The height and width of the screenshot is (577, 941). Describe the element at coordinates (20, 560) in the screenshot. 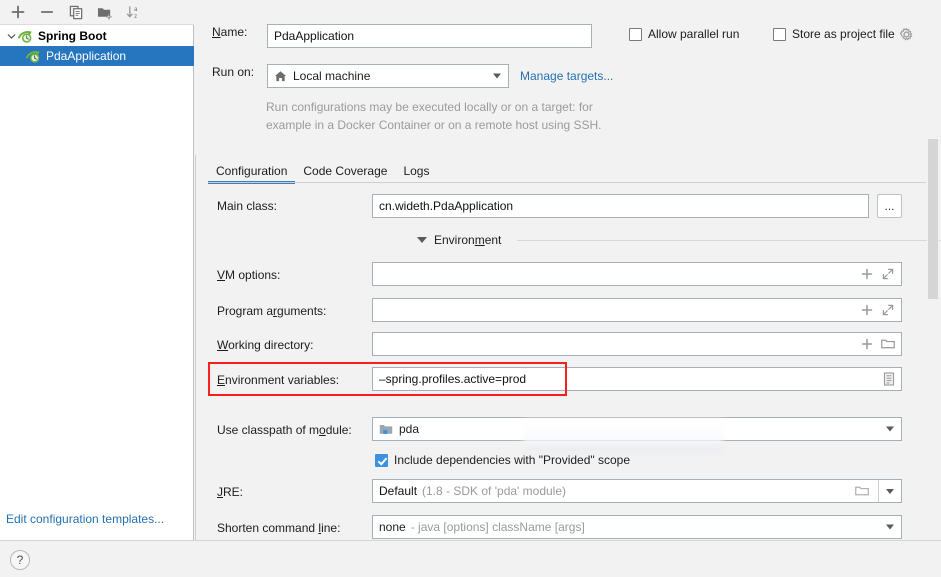

I see `help-button: ?` at that location.